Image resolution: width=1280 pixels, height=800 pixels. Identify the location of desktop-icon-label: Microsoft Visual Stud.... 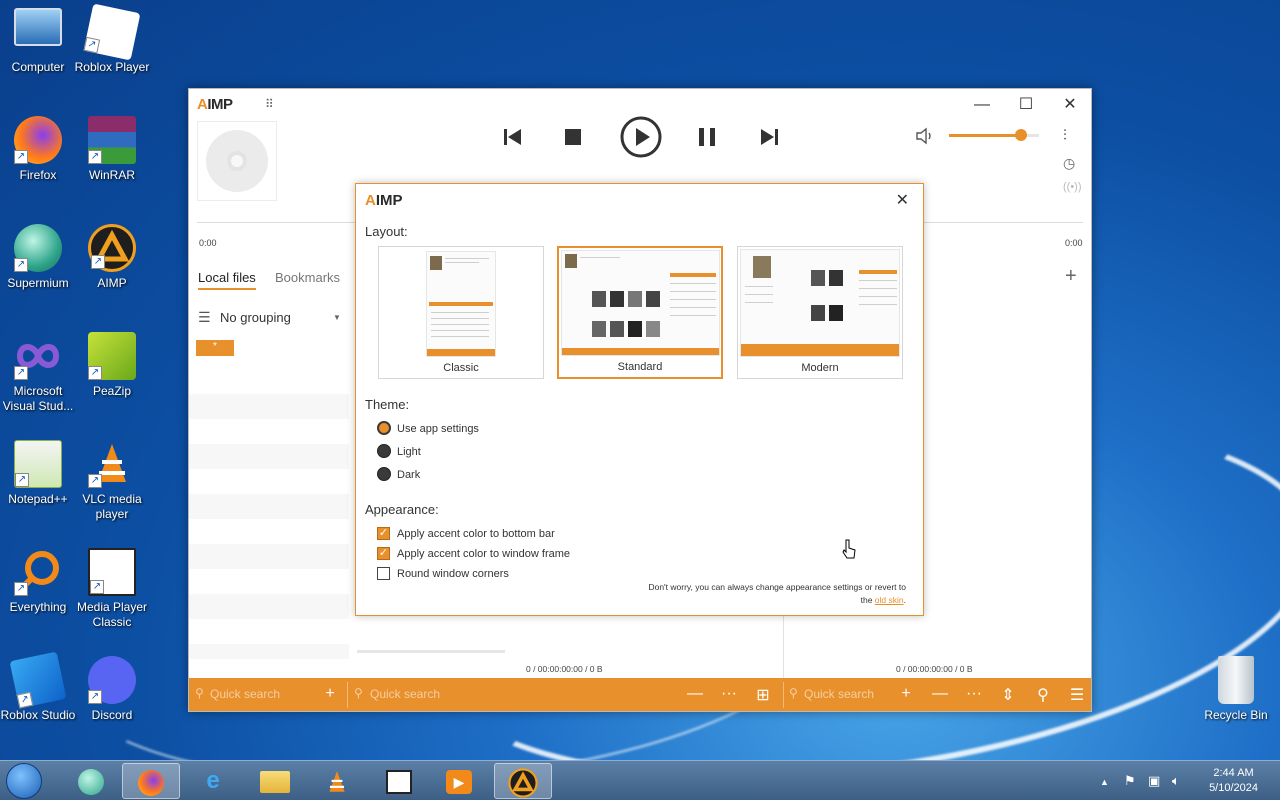
(38, 398).